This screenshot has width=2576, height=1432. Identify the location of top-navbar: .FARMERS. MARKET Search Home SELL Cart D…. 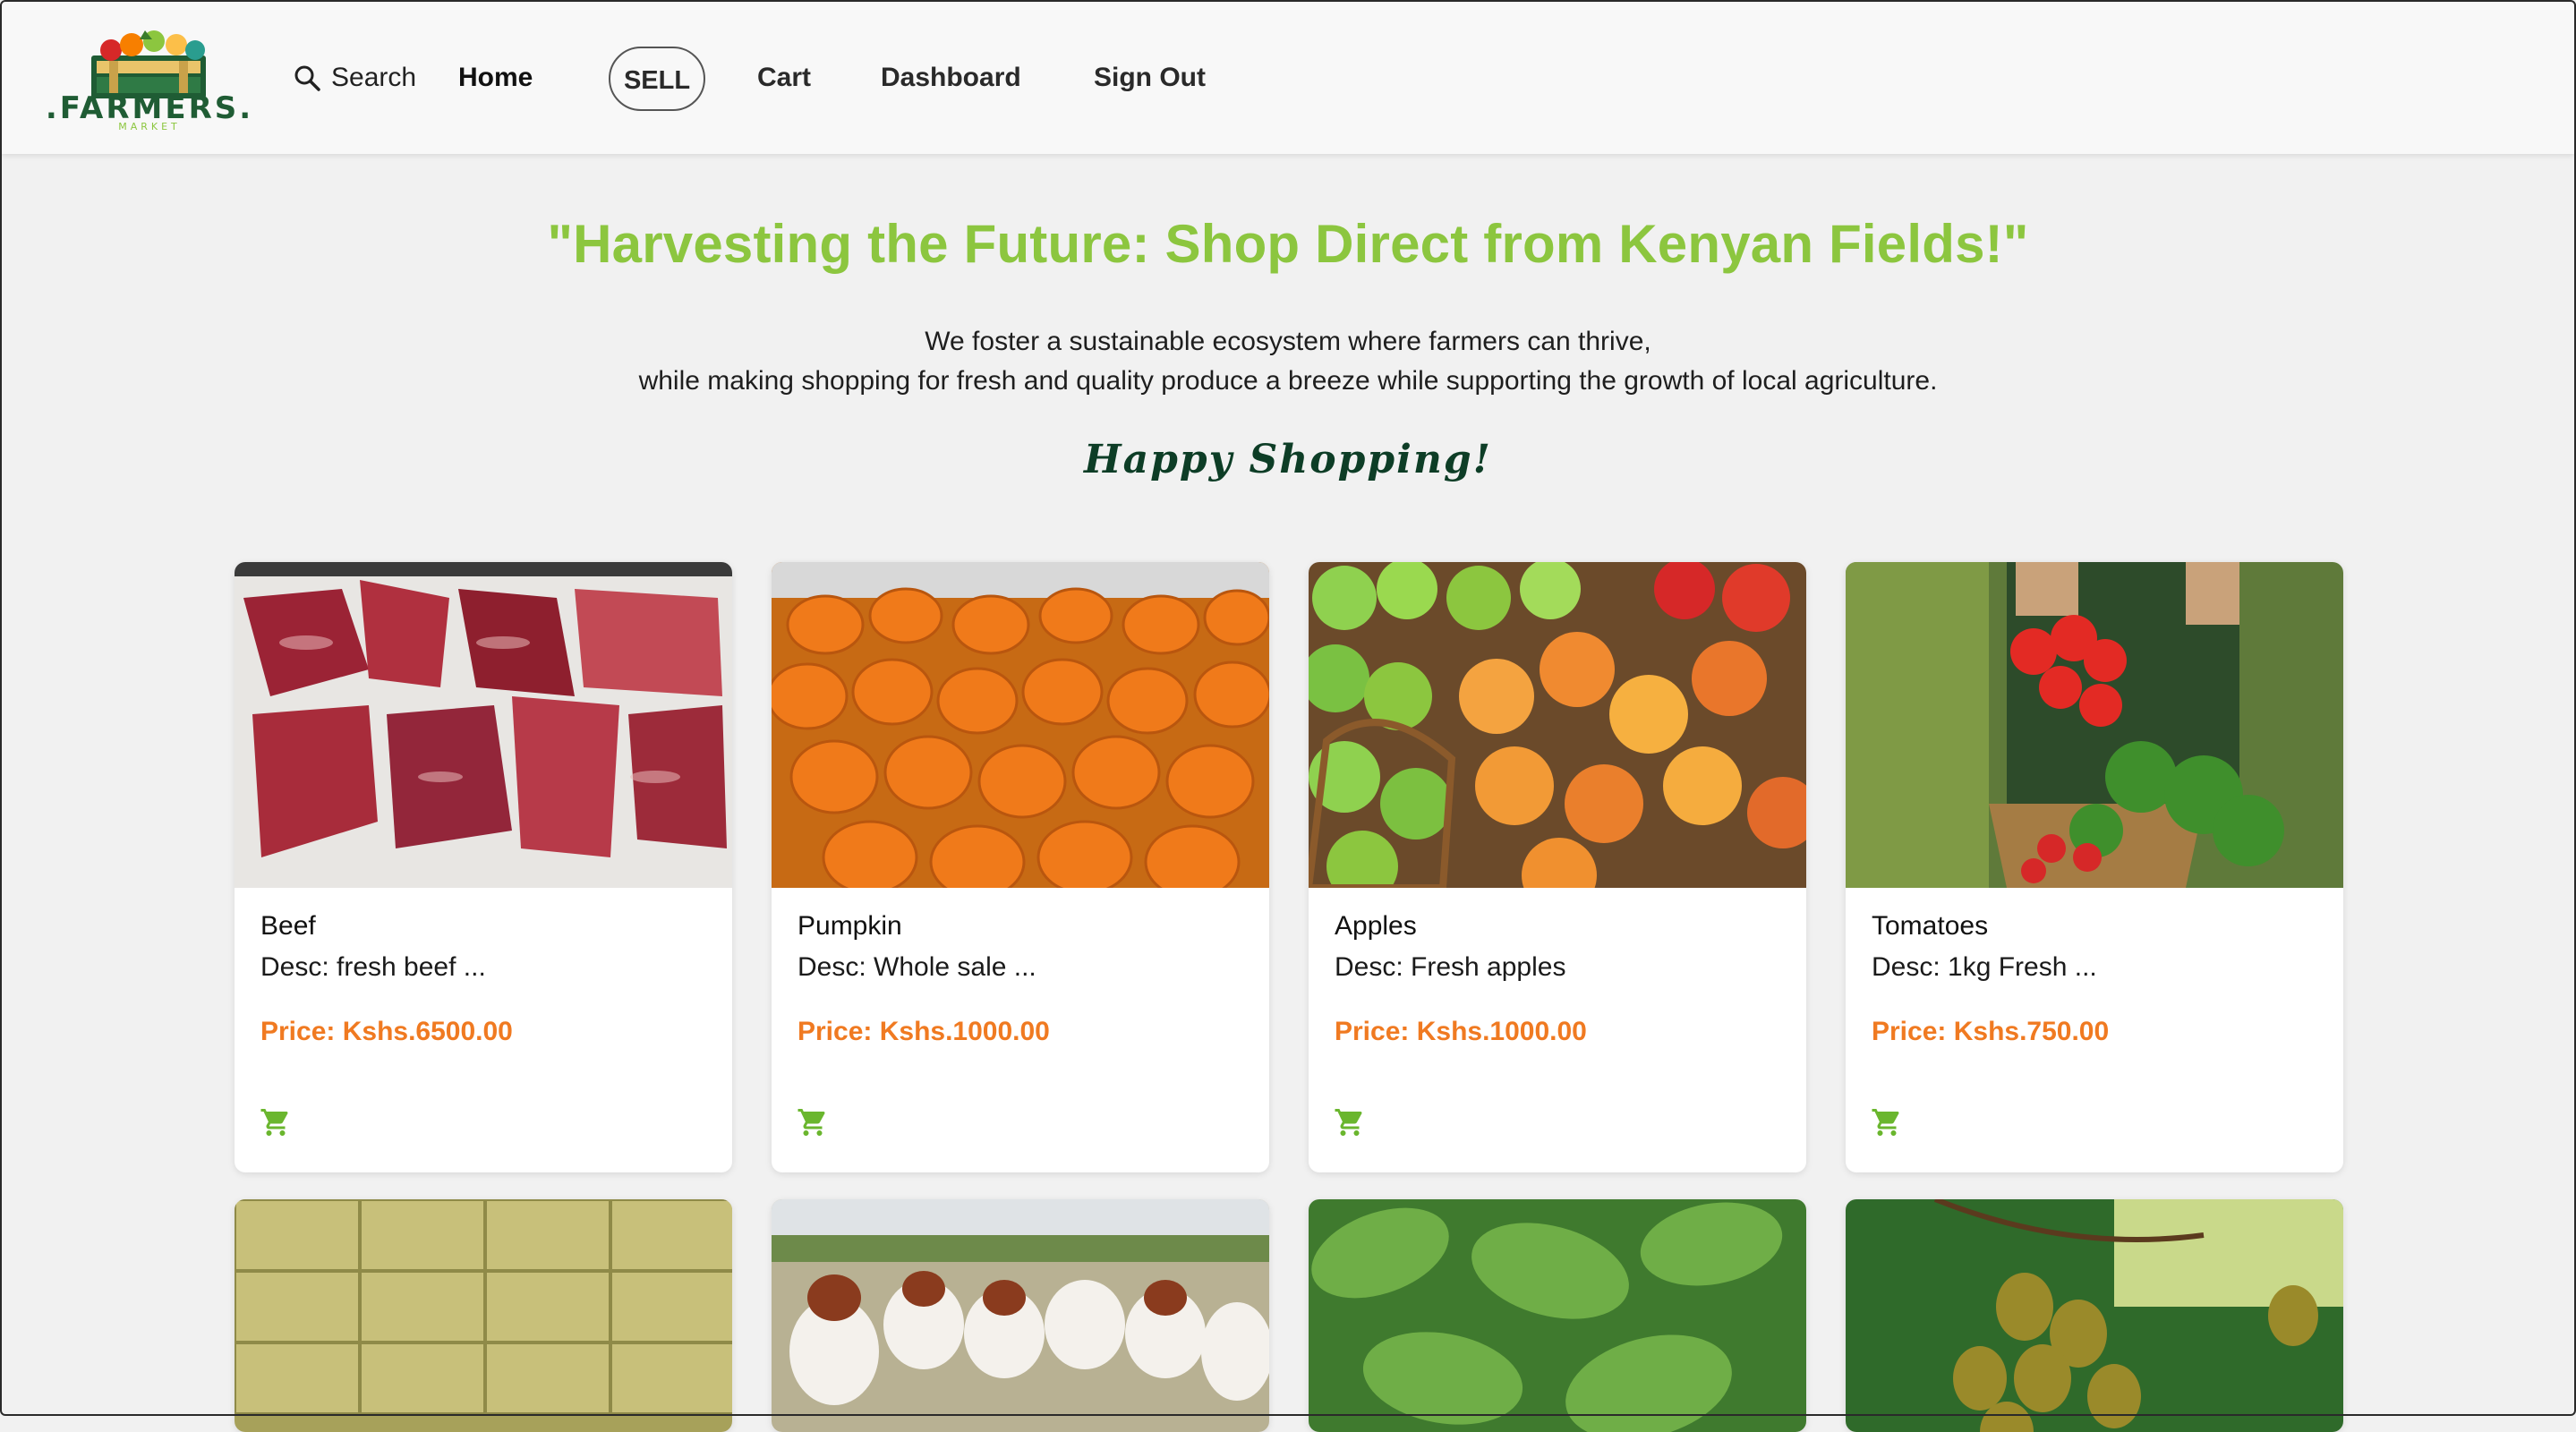
(1288, 78).